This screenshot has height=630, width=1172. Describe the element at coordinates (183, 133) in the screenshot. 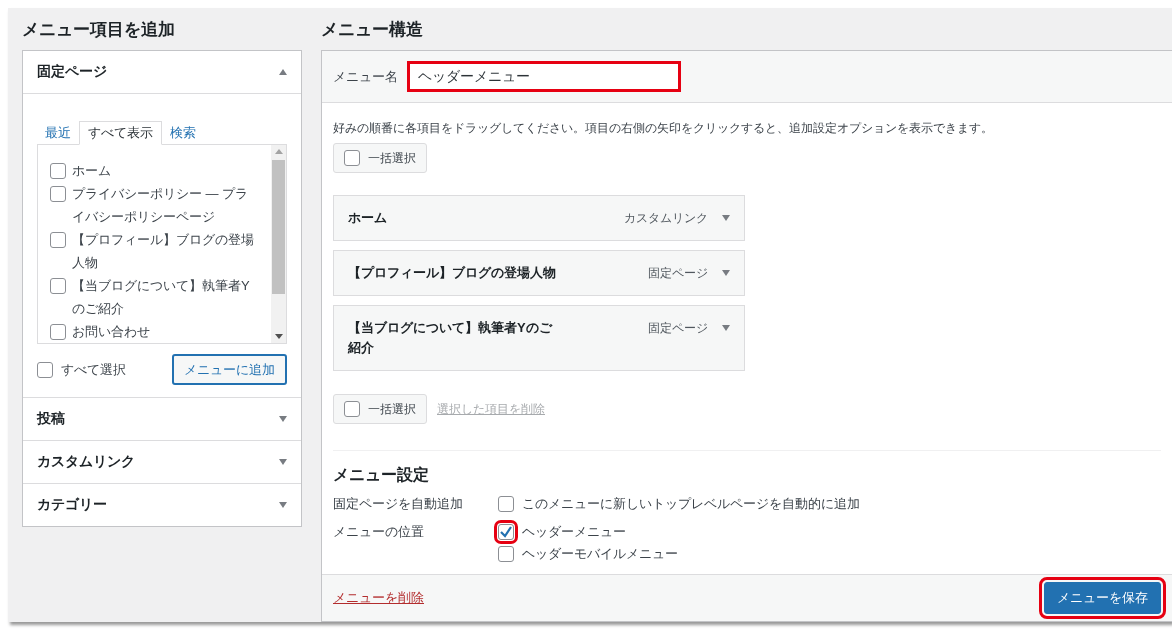

I see `tab: 検索` at that location.